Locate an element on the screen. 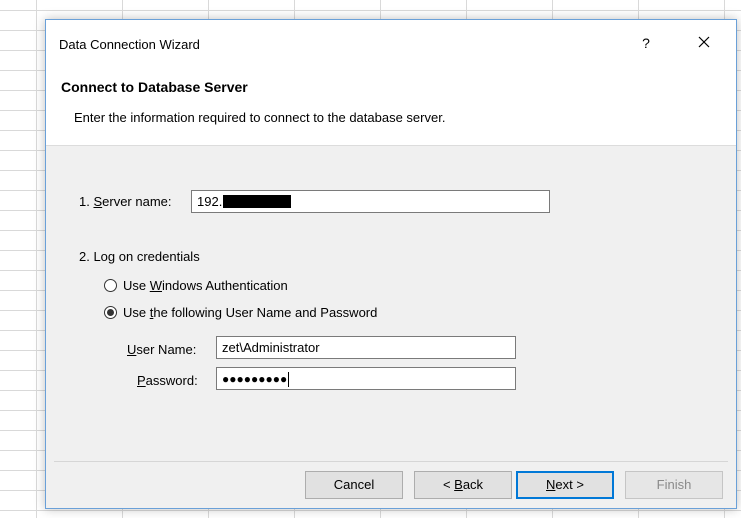  password-input: ●●●●●●●●● is located at coordinates (366, 378).